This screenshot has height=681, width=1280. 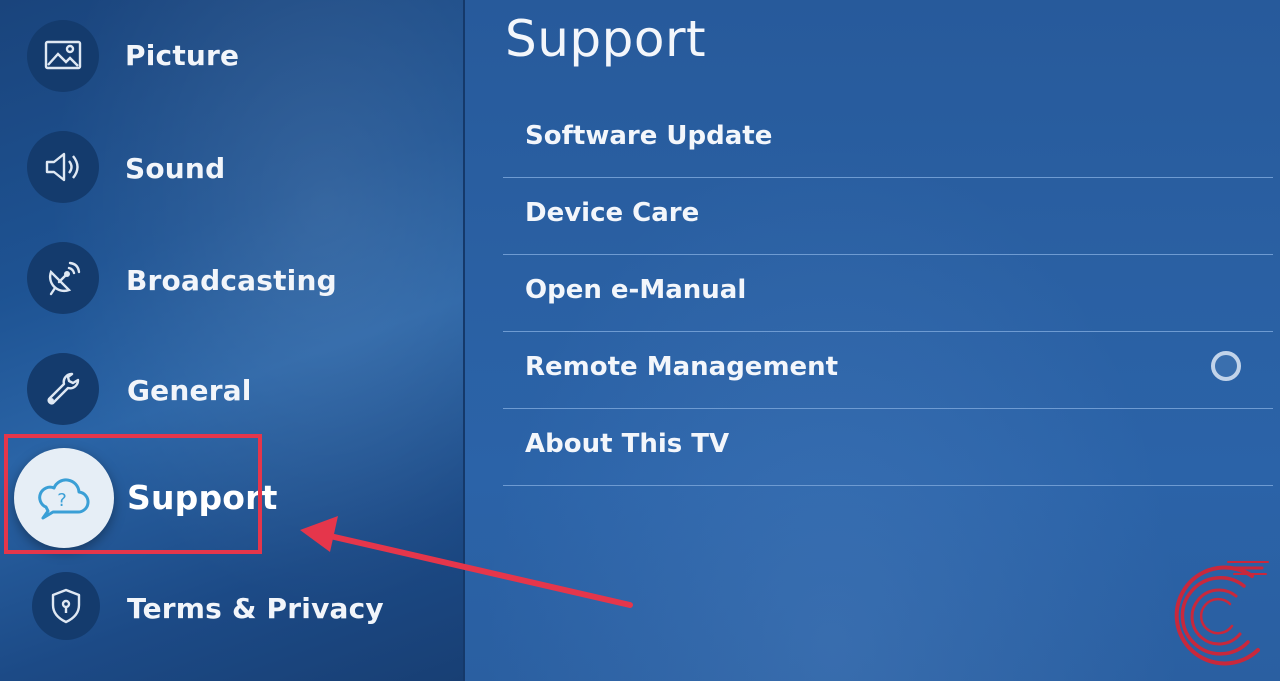 What do you see at coordinates (466, 562) in the screenshot?
I see `arrow-annotation` at bounding box center [466, 562].